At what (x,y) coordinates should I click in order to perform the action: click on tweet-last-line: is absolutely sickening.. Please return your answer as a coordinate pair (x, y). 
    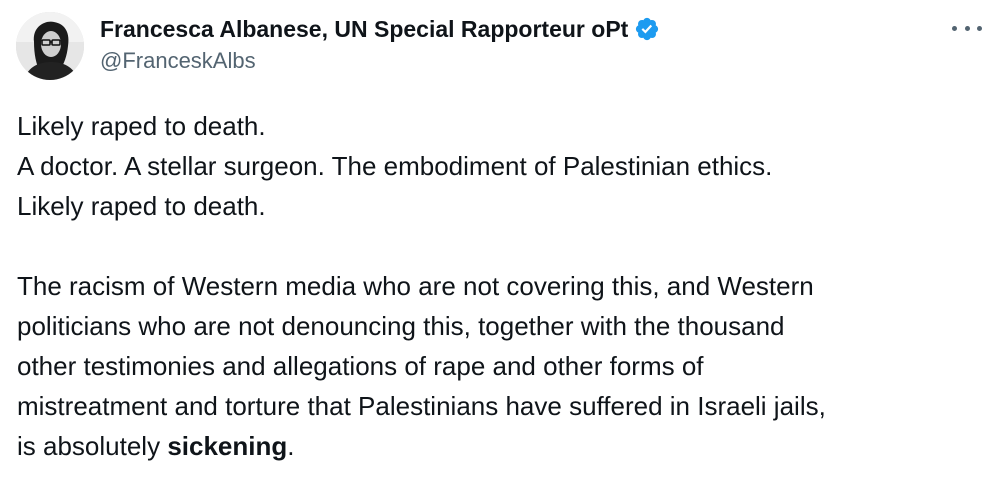
    Looking at the image, I should click on (497, 446).